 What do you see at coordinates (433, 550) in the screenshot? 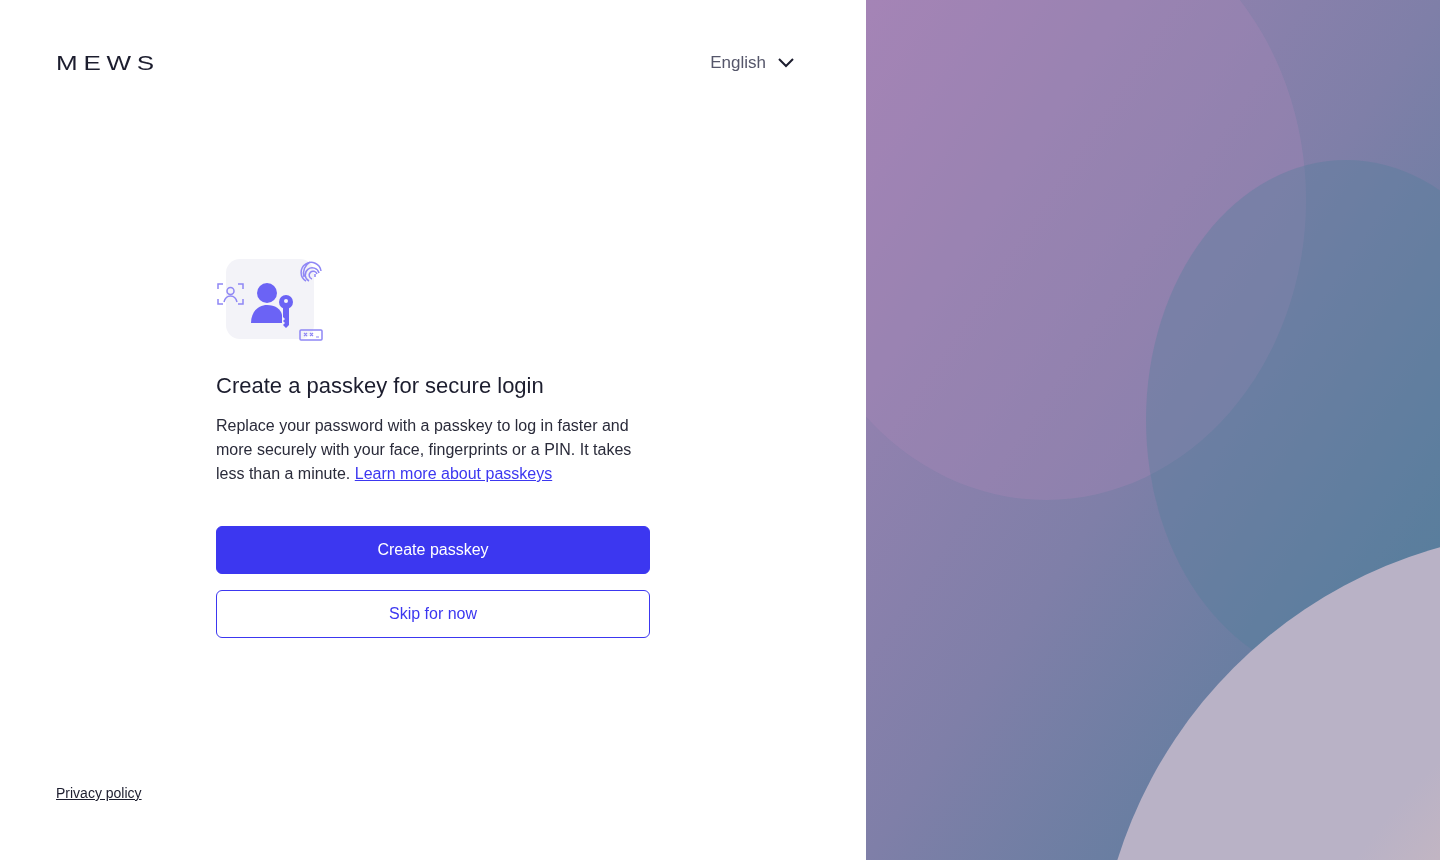
I see `create-passkey-button: Create passkey` at bounding box center [433, 550].